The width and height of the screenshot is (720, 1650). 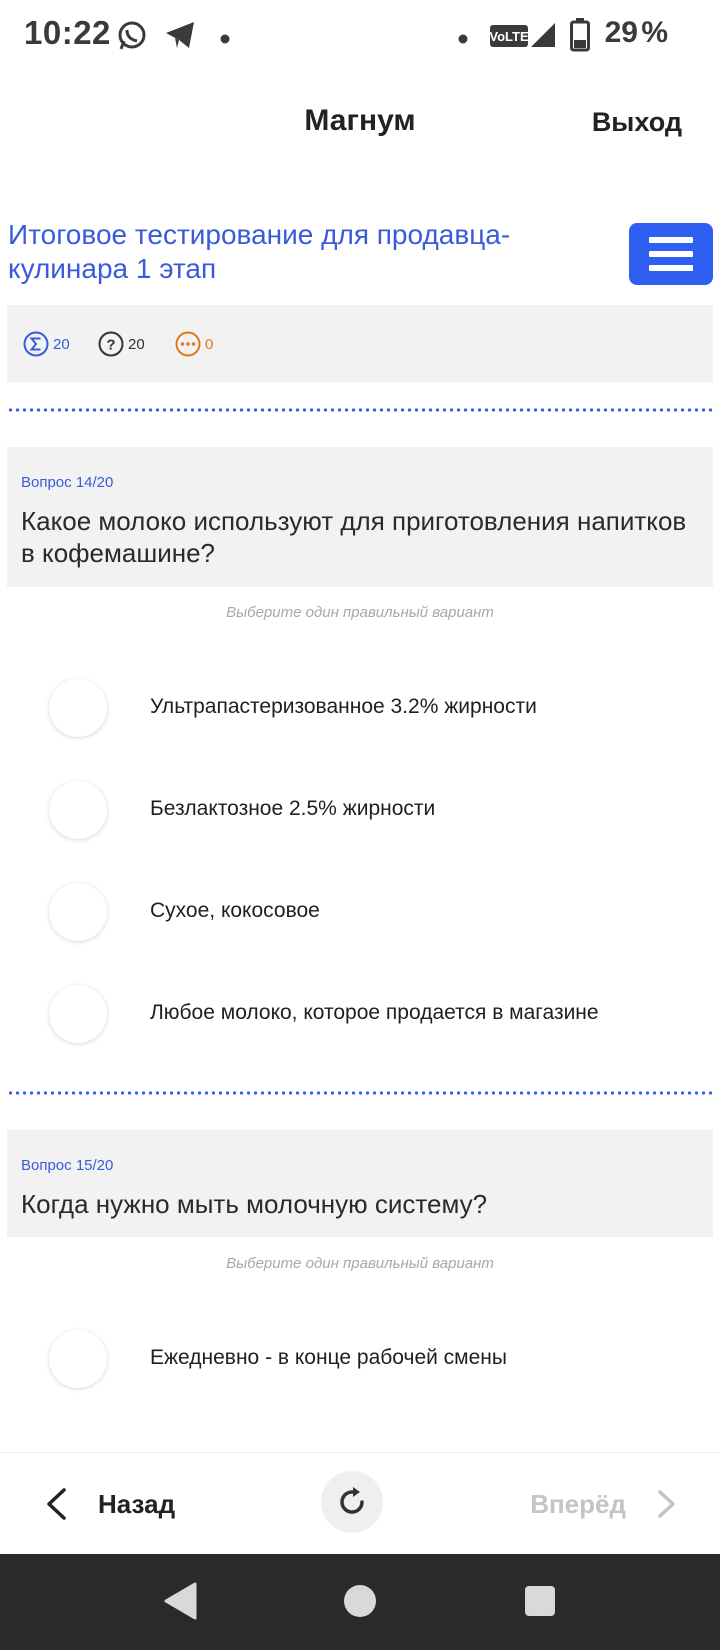 What do you see at coordinates (343, 706) in the screenshot?
I see `option-label: Ультрапастеризованное 3.2% жирности` at bounding box center [343, 706].